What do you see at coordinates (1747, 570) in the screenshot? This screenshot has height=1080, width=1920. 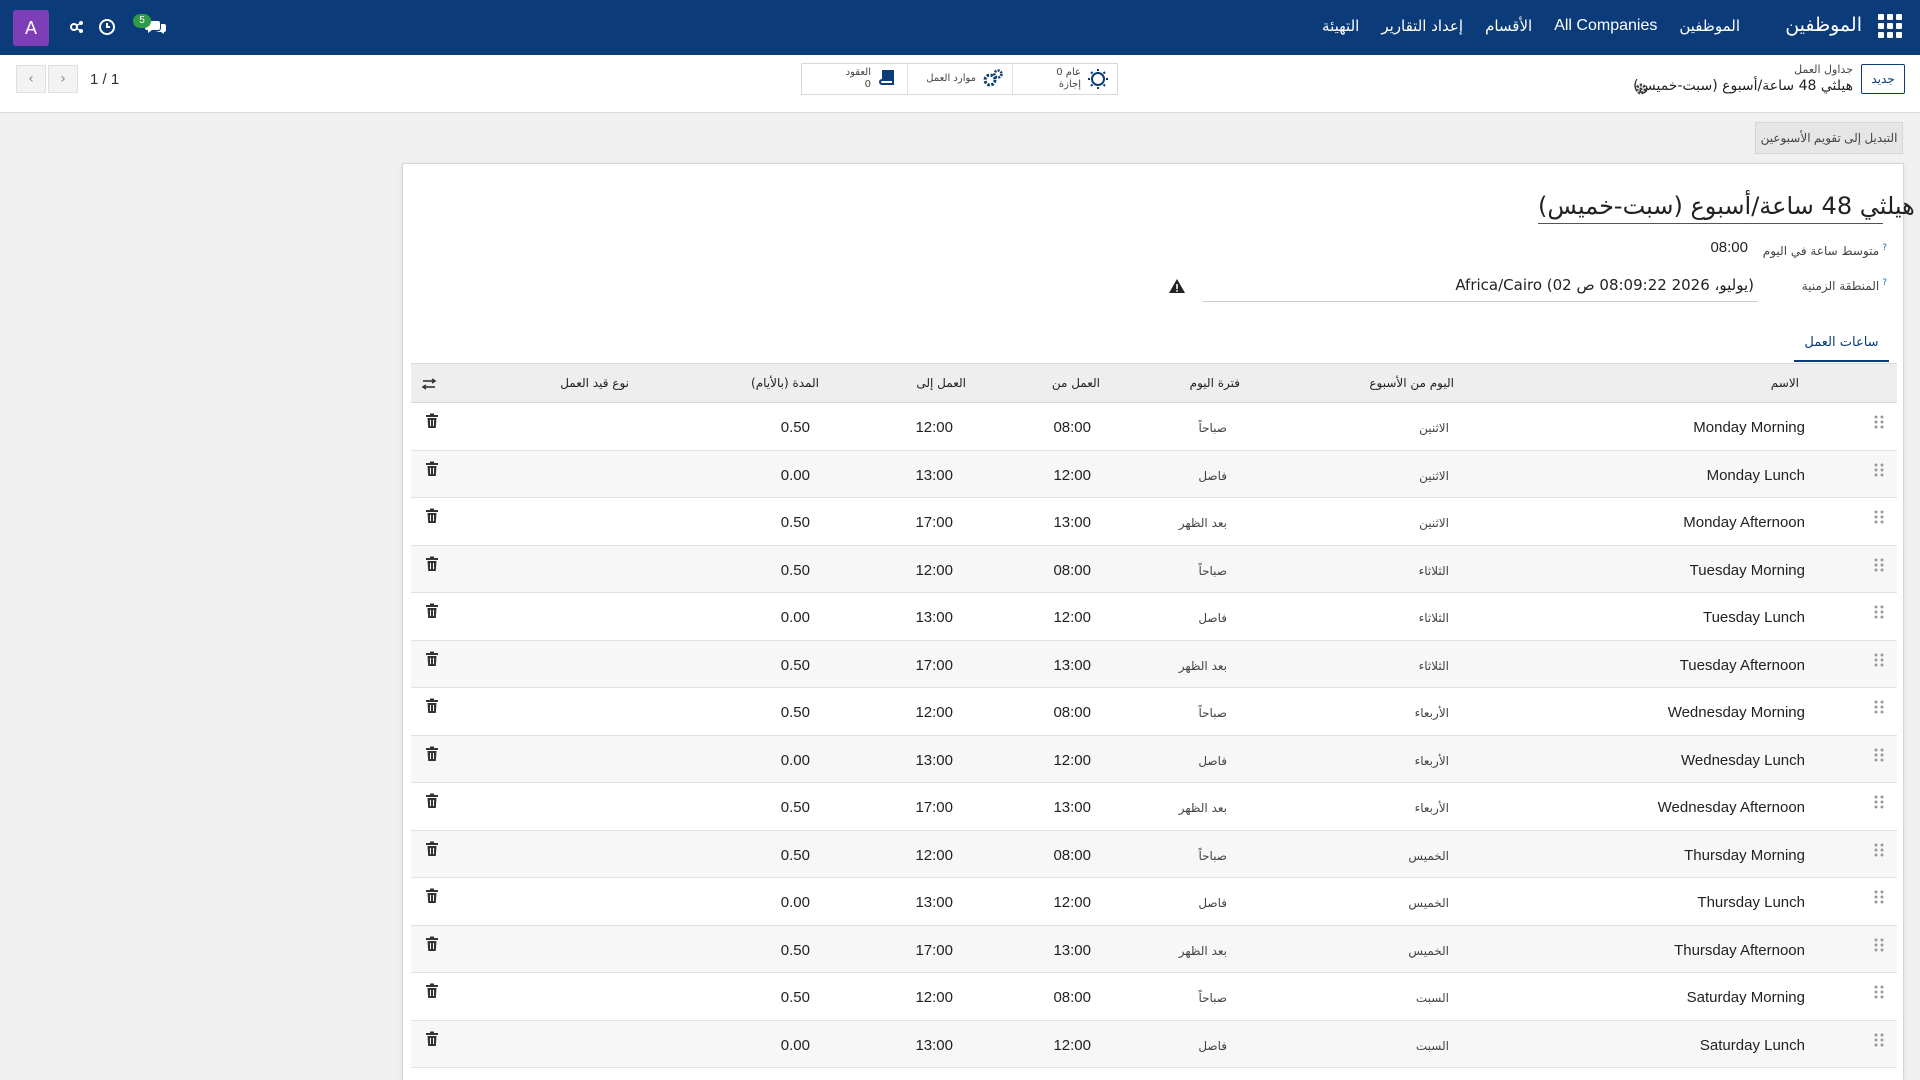 I see `cell-name: Tuesday Morning` at bounding box center [1747, 570].